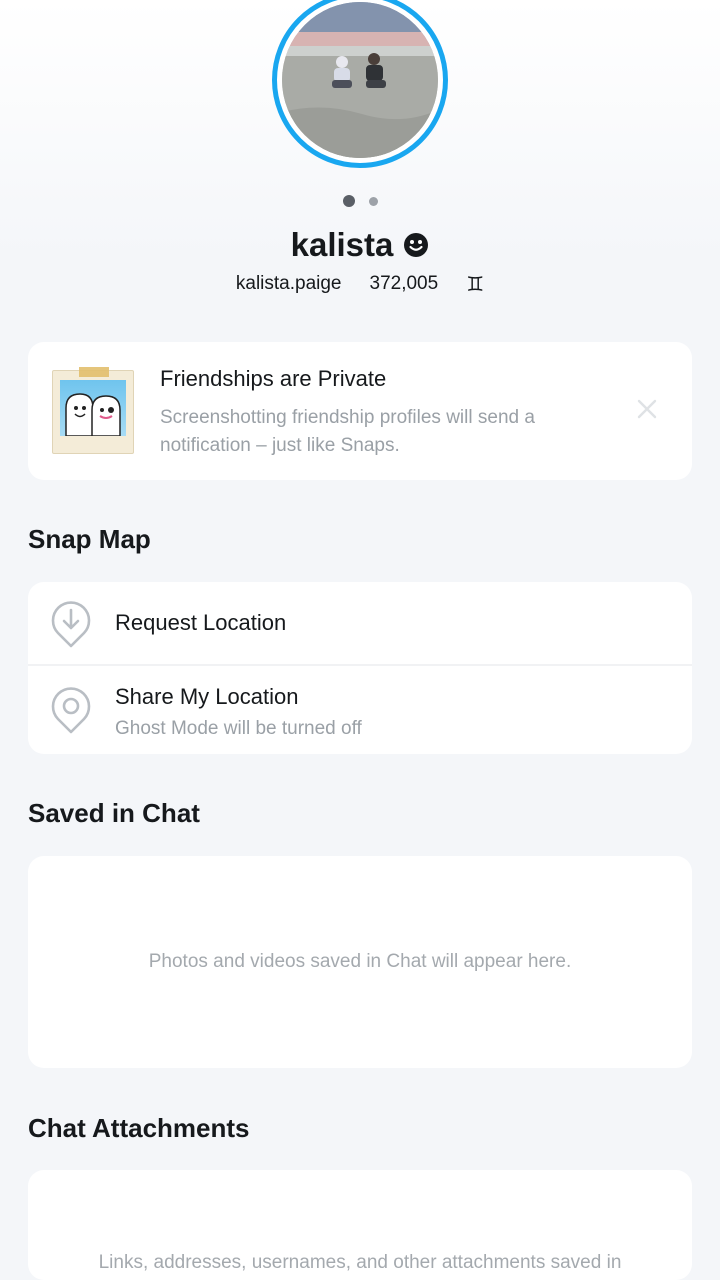 Image resolution: width=720 pixels, height=1280 pixels. Describe the element at coordinates (201, 622) in the screenshot. I see `request-location-label: Request Location` at that location.